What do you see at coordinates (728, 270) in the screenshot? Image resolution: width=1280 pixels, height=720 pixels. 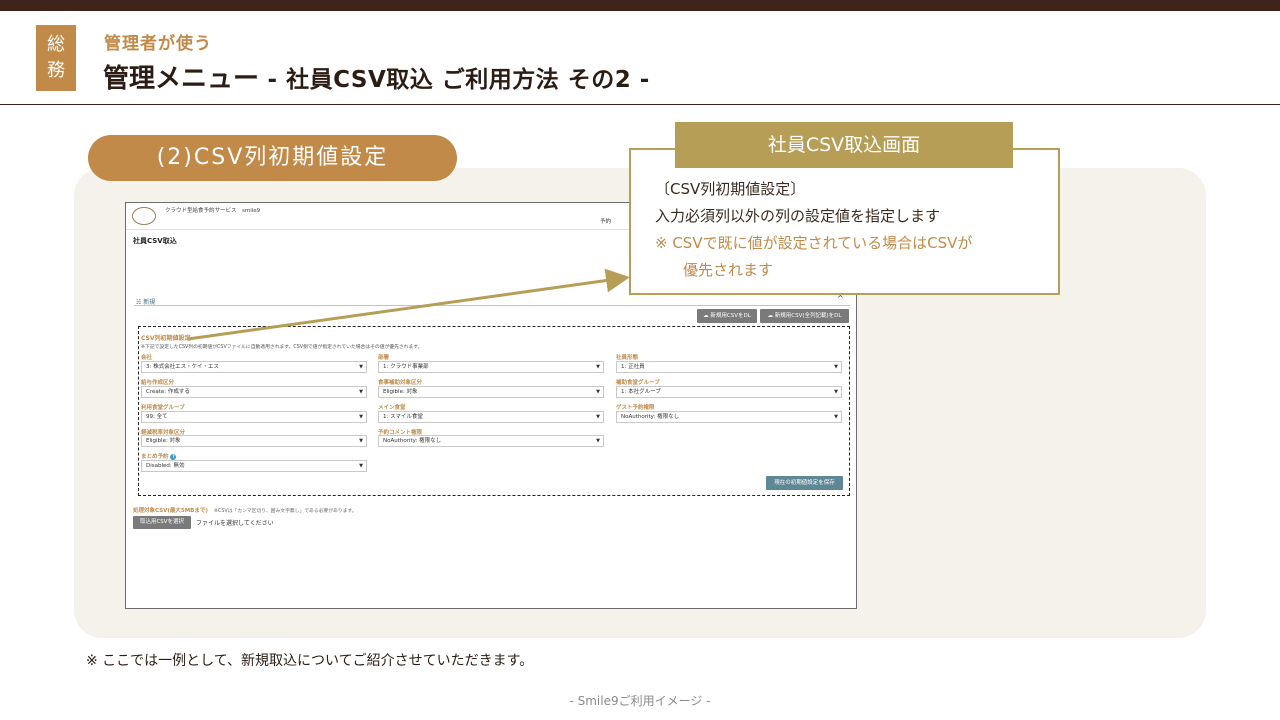 I see `callout-line-4: 優先されます` at bounding box center [728, 270].